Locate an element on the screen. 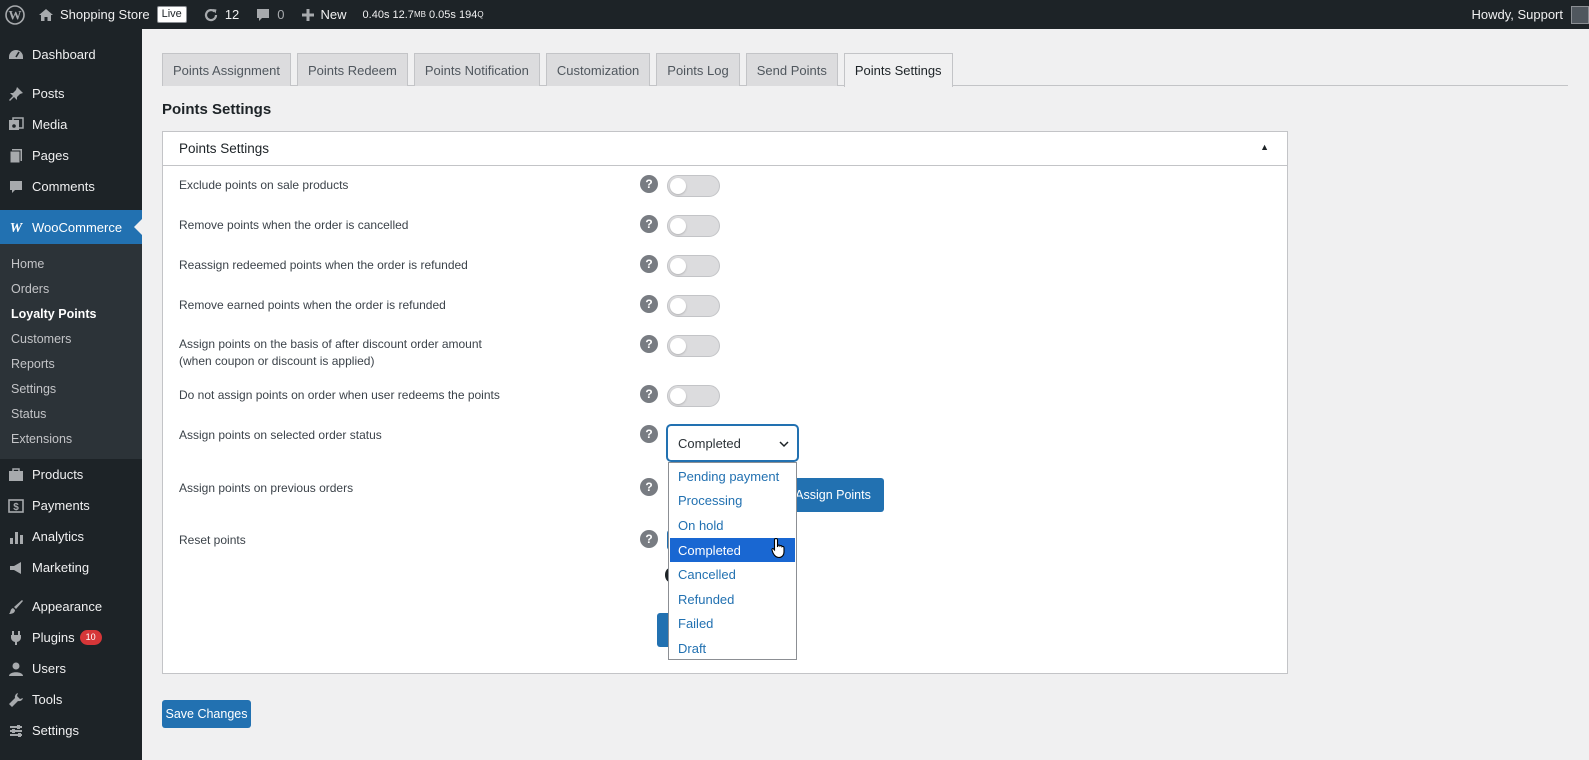  submenu-reports: Reports is located at coordinates (71, 363).